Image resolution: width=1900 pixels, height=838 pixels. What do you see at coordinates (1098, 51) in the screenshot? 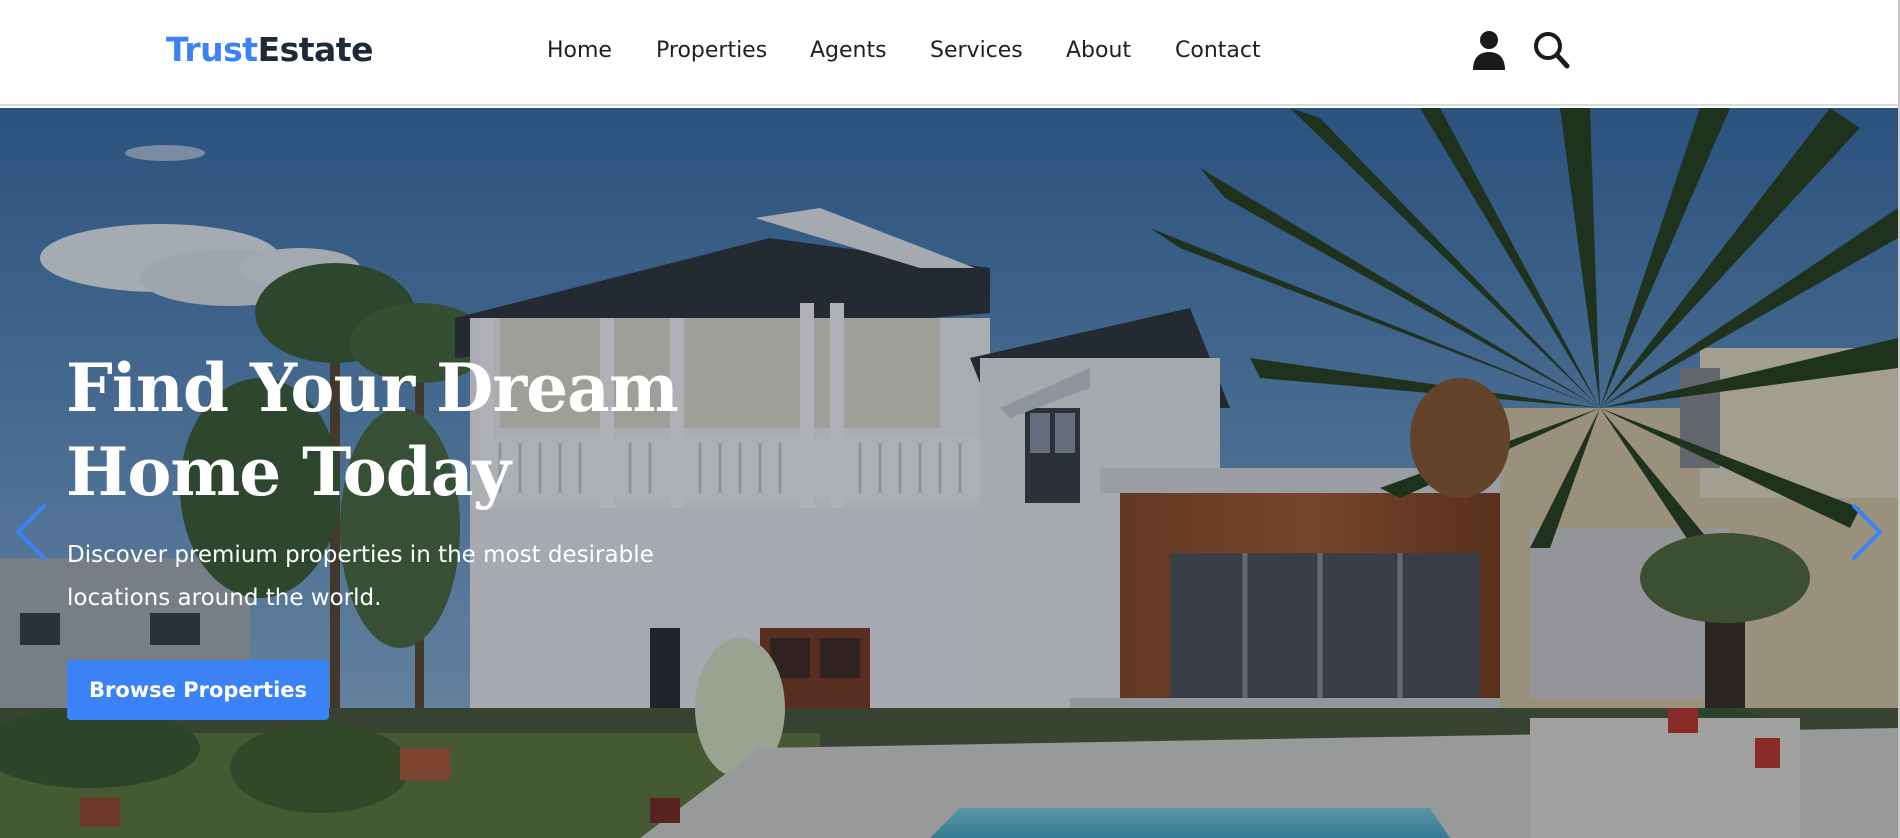
I see `nav-about: About` at bounding box center [1098, 51].